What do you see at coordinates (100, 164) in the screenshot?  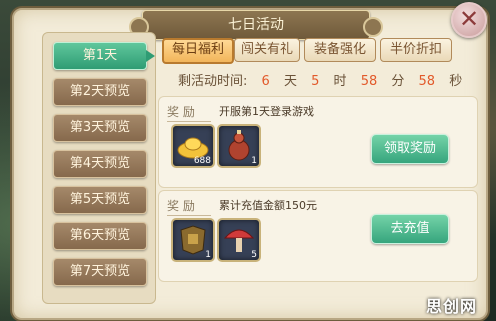 I see `day-tab-4: 第4天预览` at bounding box center [100, 164].